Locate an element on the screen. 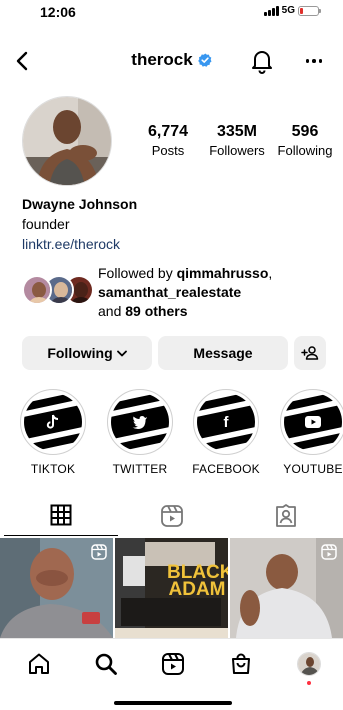  bell-icon is located at coordinates (262, 62).